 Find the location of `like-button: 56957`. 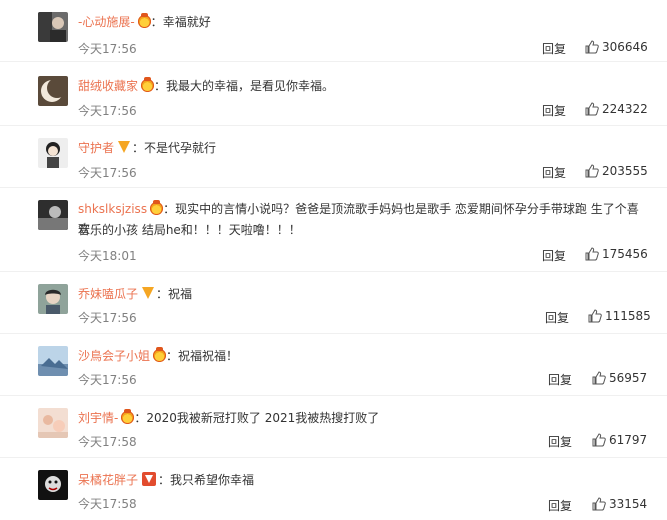

like-button: 56957 is located at coordinates (619, 378).